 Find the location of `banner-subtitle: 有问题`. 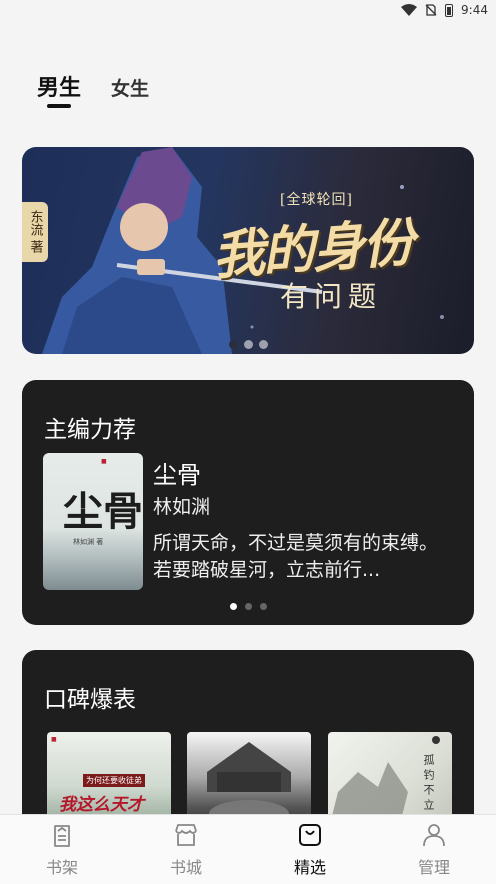

banner-subtitle: 有问题 is located at coordinates (331, 296).